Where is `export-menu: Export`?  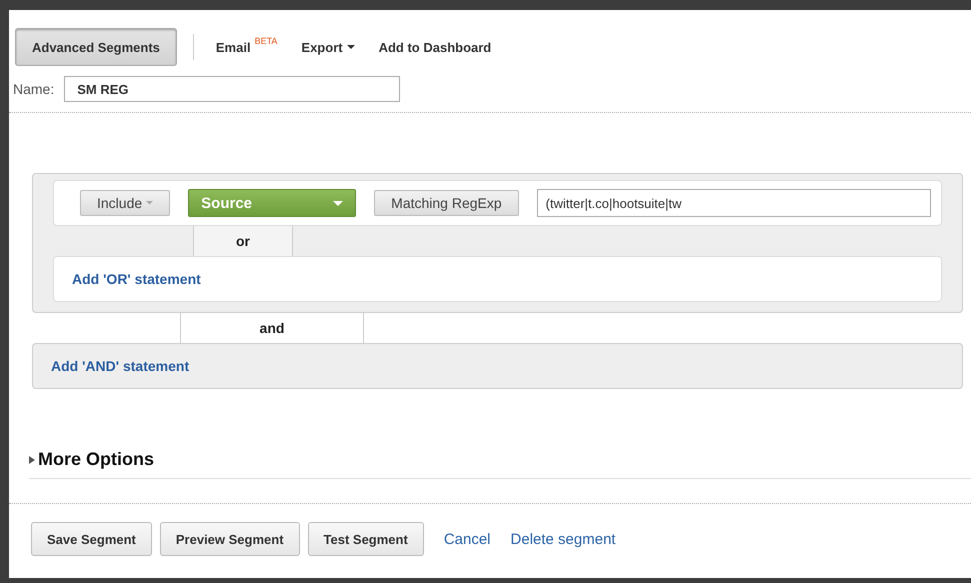
export-menu: Export is located at coordinates (328, 47).